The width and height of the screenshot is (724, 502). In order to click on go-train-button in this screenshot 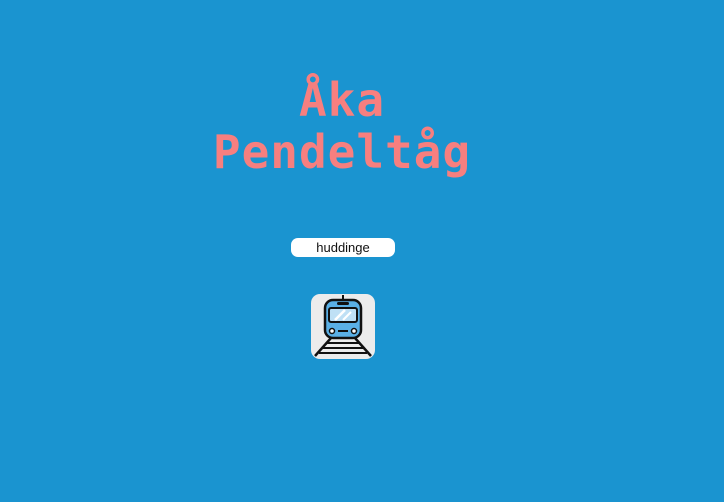, I will do `click(343, 326)`.